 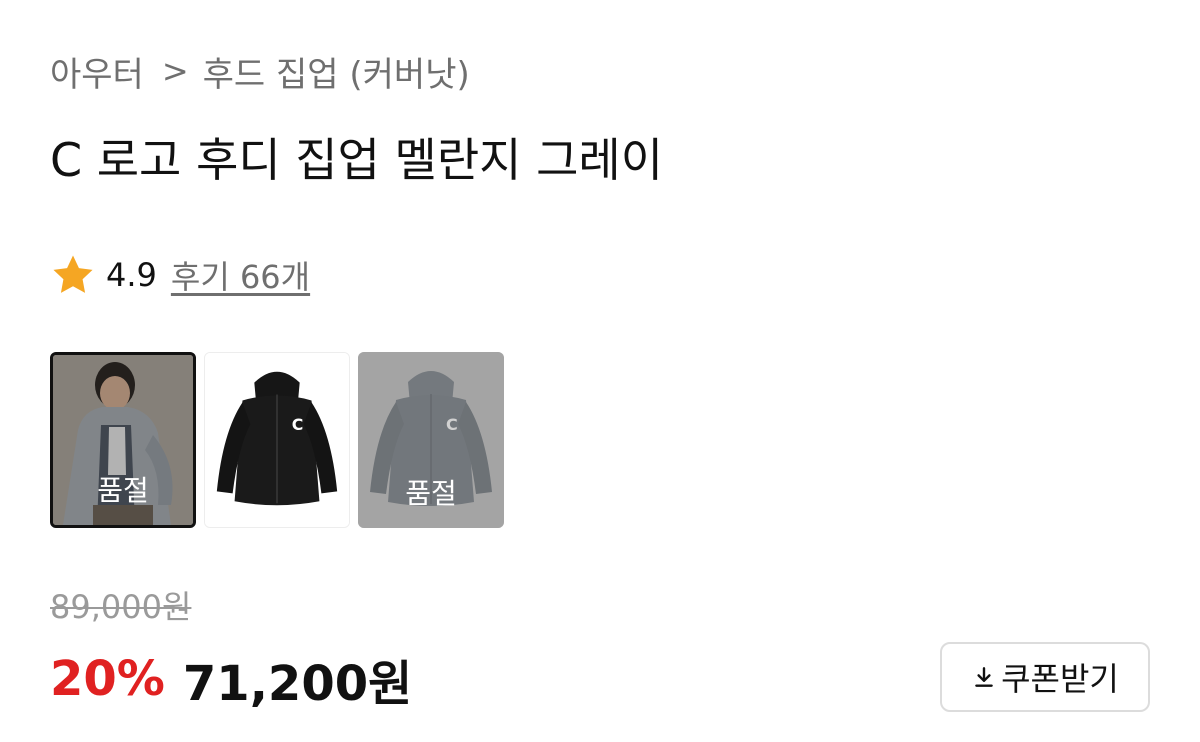 What do you see at coordinates (175, 71) in the screenshot?
I see `chevron-right-icon: >` at bounding box center [175, 71].